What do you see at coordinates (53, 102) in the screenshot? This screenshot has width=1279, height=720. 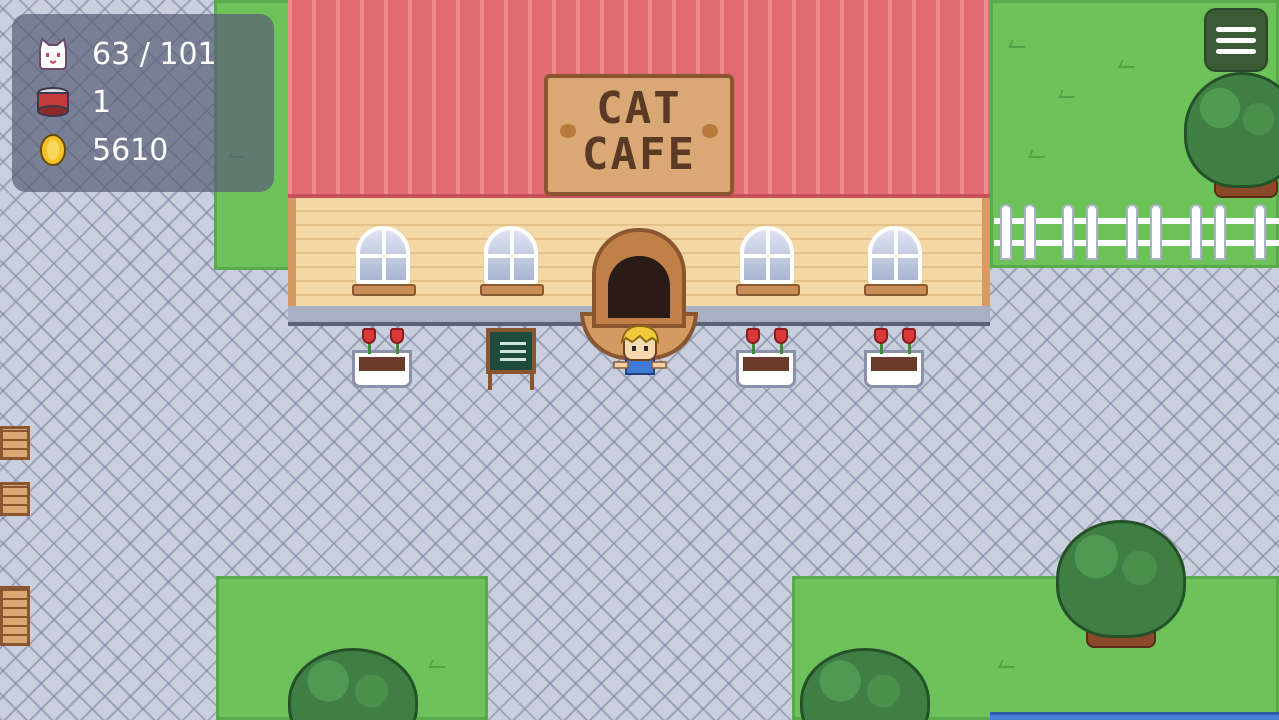 I see `cat-food-can-icon` at bounding box center [53, 102].